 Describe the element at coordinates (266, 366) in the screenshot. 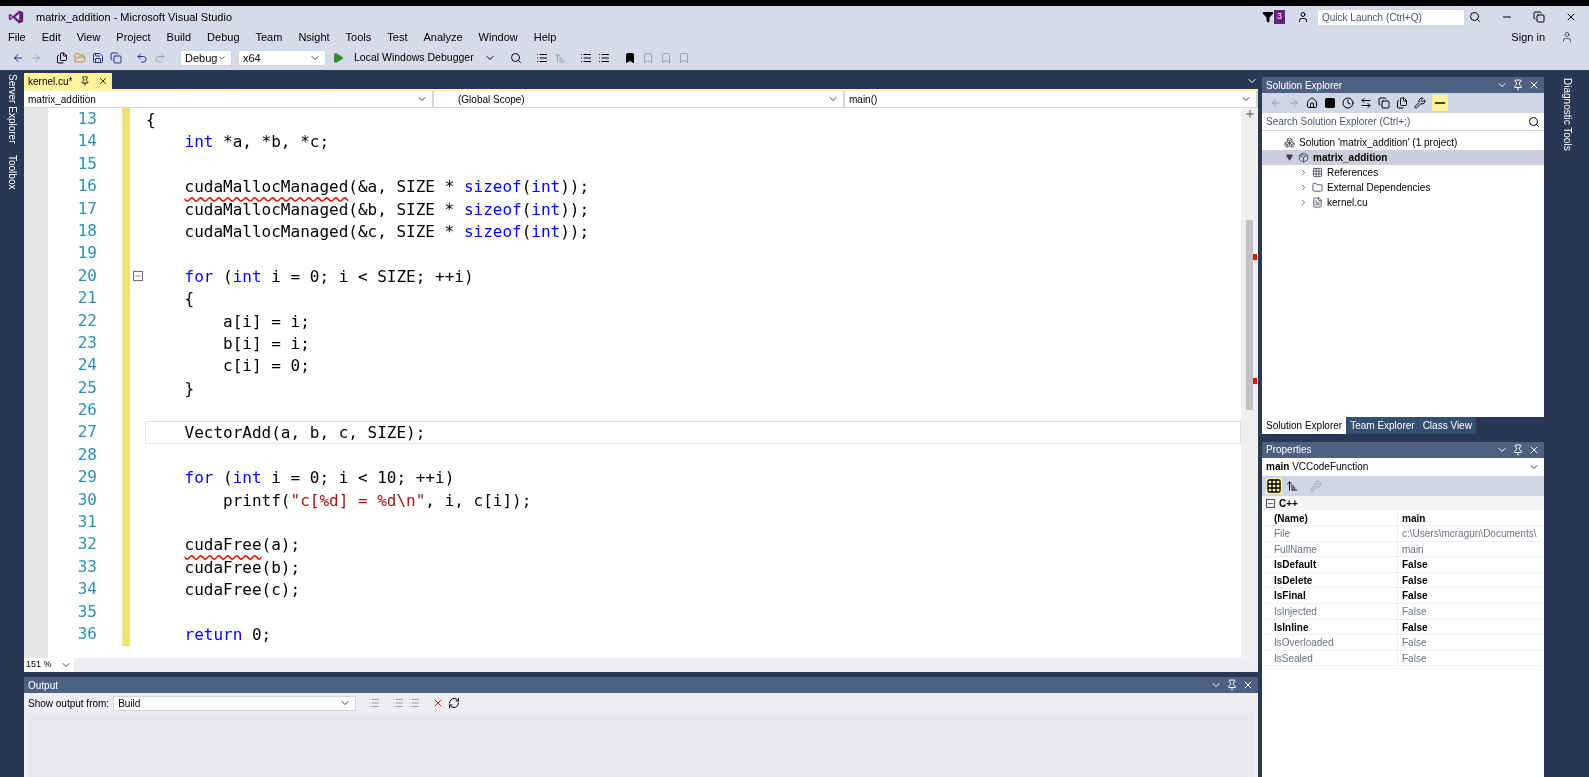

I see `code-line: c[i] = 0;` at that location.